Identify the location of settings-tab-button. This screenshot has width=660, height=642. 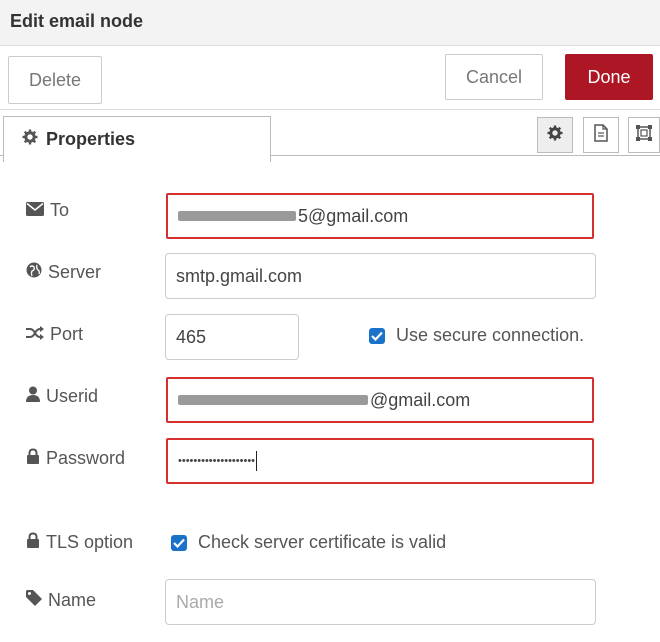
(555, 135).